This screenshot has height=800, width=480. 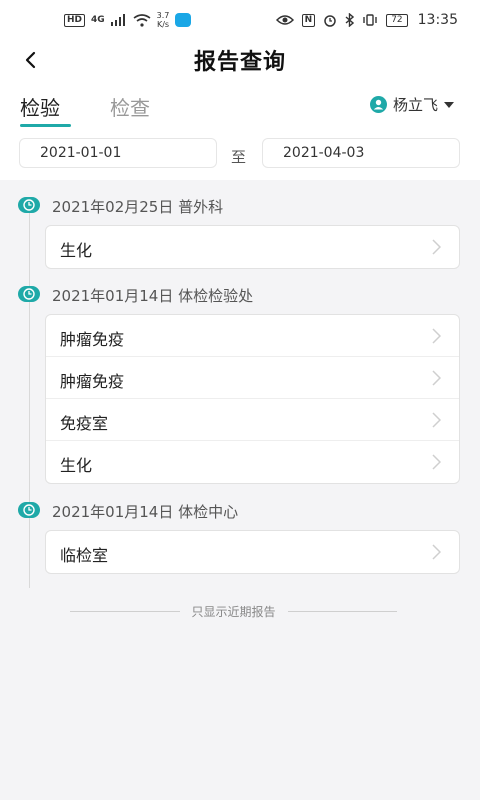 What do you see at coordinates (361, 153) in the screenshot?
I see `end-date-field: 2021-04-03` at bounding box center [361, 153].